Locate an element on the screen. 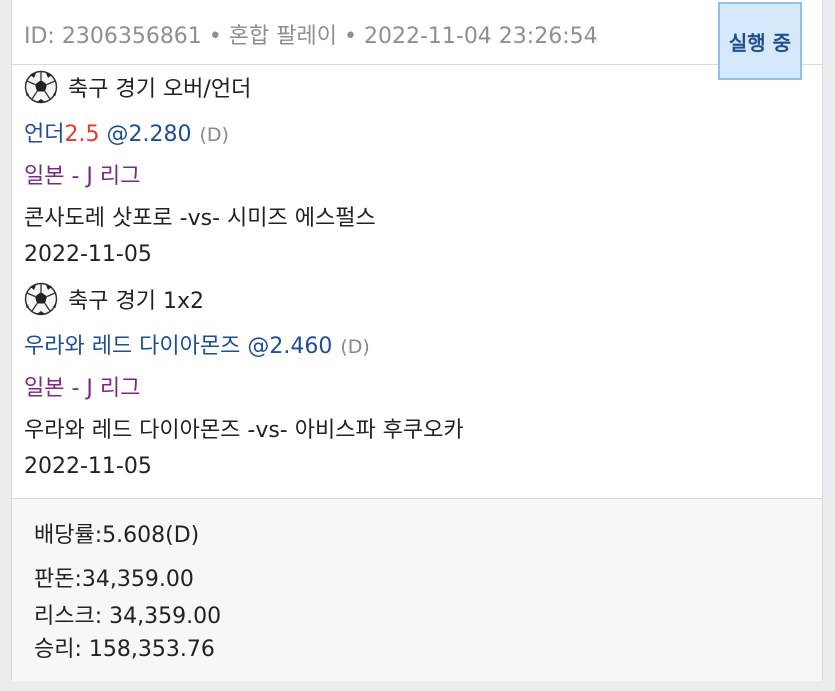 The width and height of the screenshot is (835, 691). match-name: 콘사도레 삿포로 -vs- 시미즈 에스펄스 is located at coordinates (200, 218).